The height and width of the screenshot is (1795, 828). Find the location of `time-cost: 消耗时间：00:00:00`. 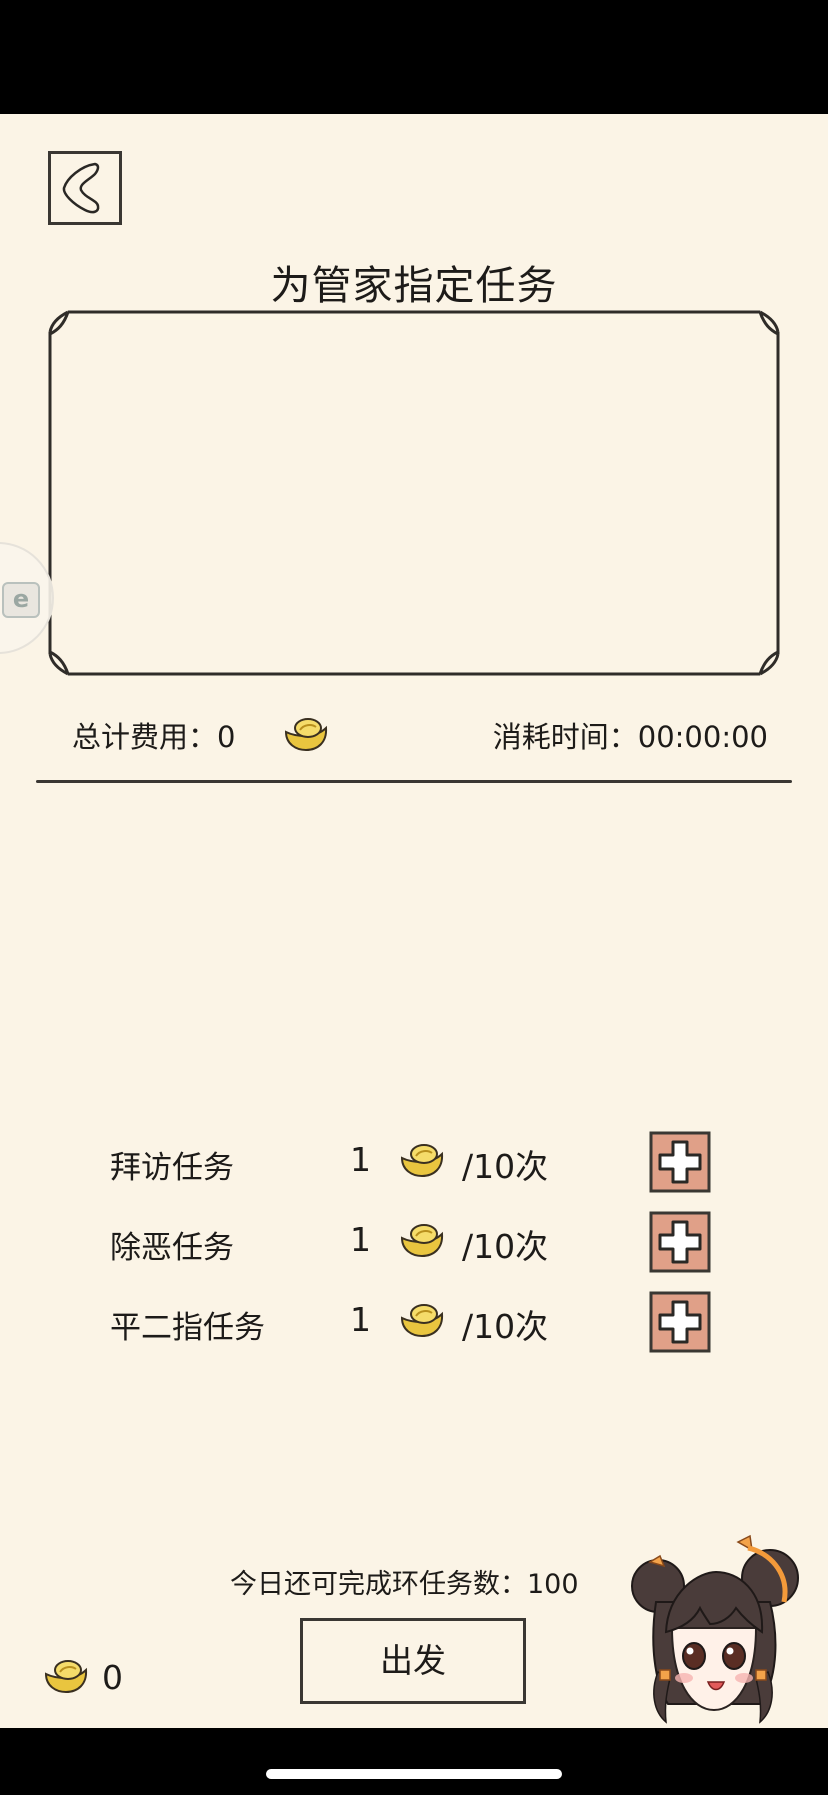

time-cost: 消耗时间：00:00:00 is located at coordinates (630, 735).